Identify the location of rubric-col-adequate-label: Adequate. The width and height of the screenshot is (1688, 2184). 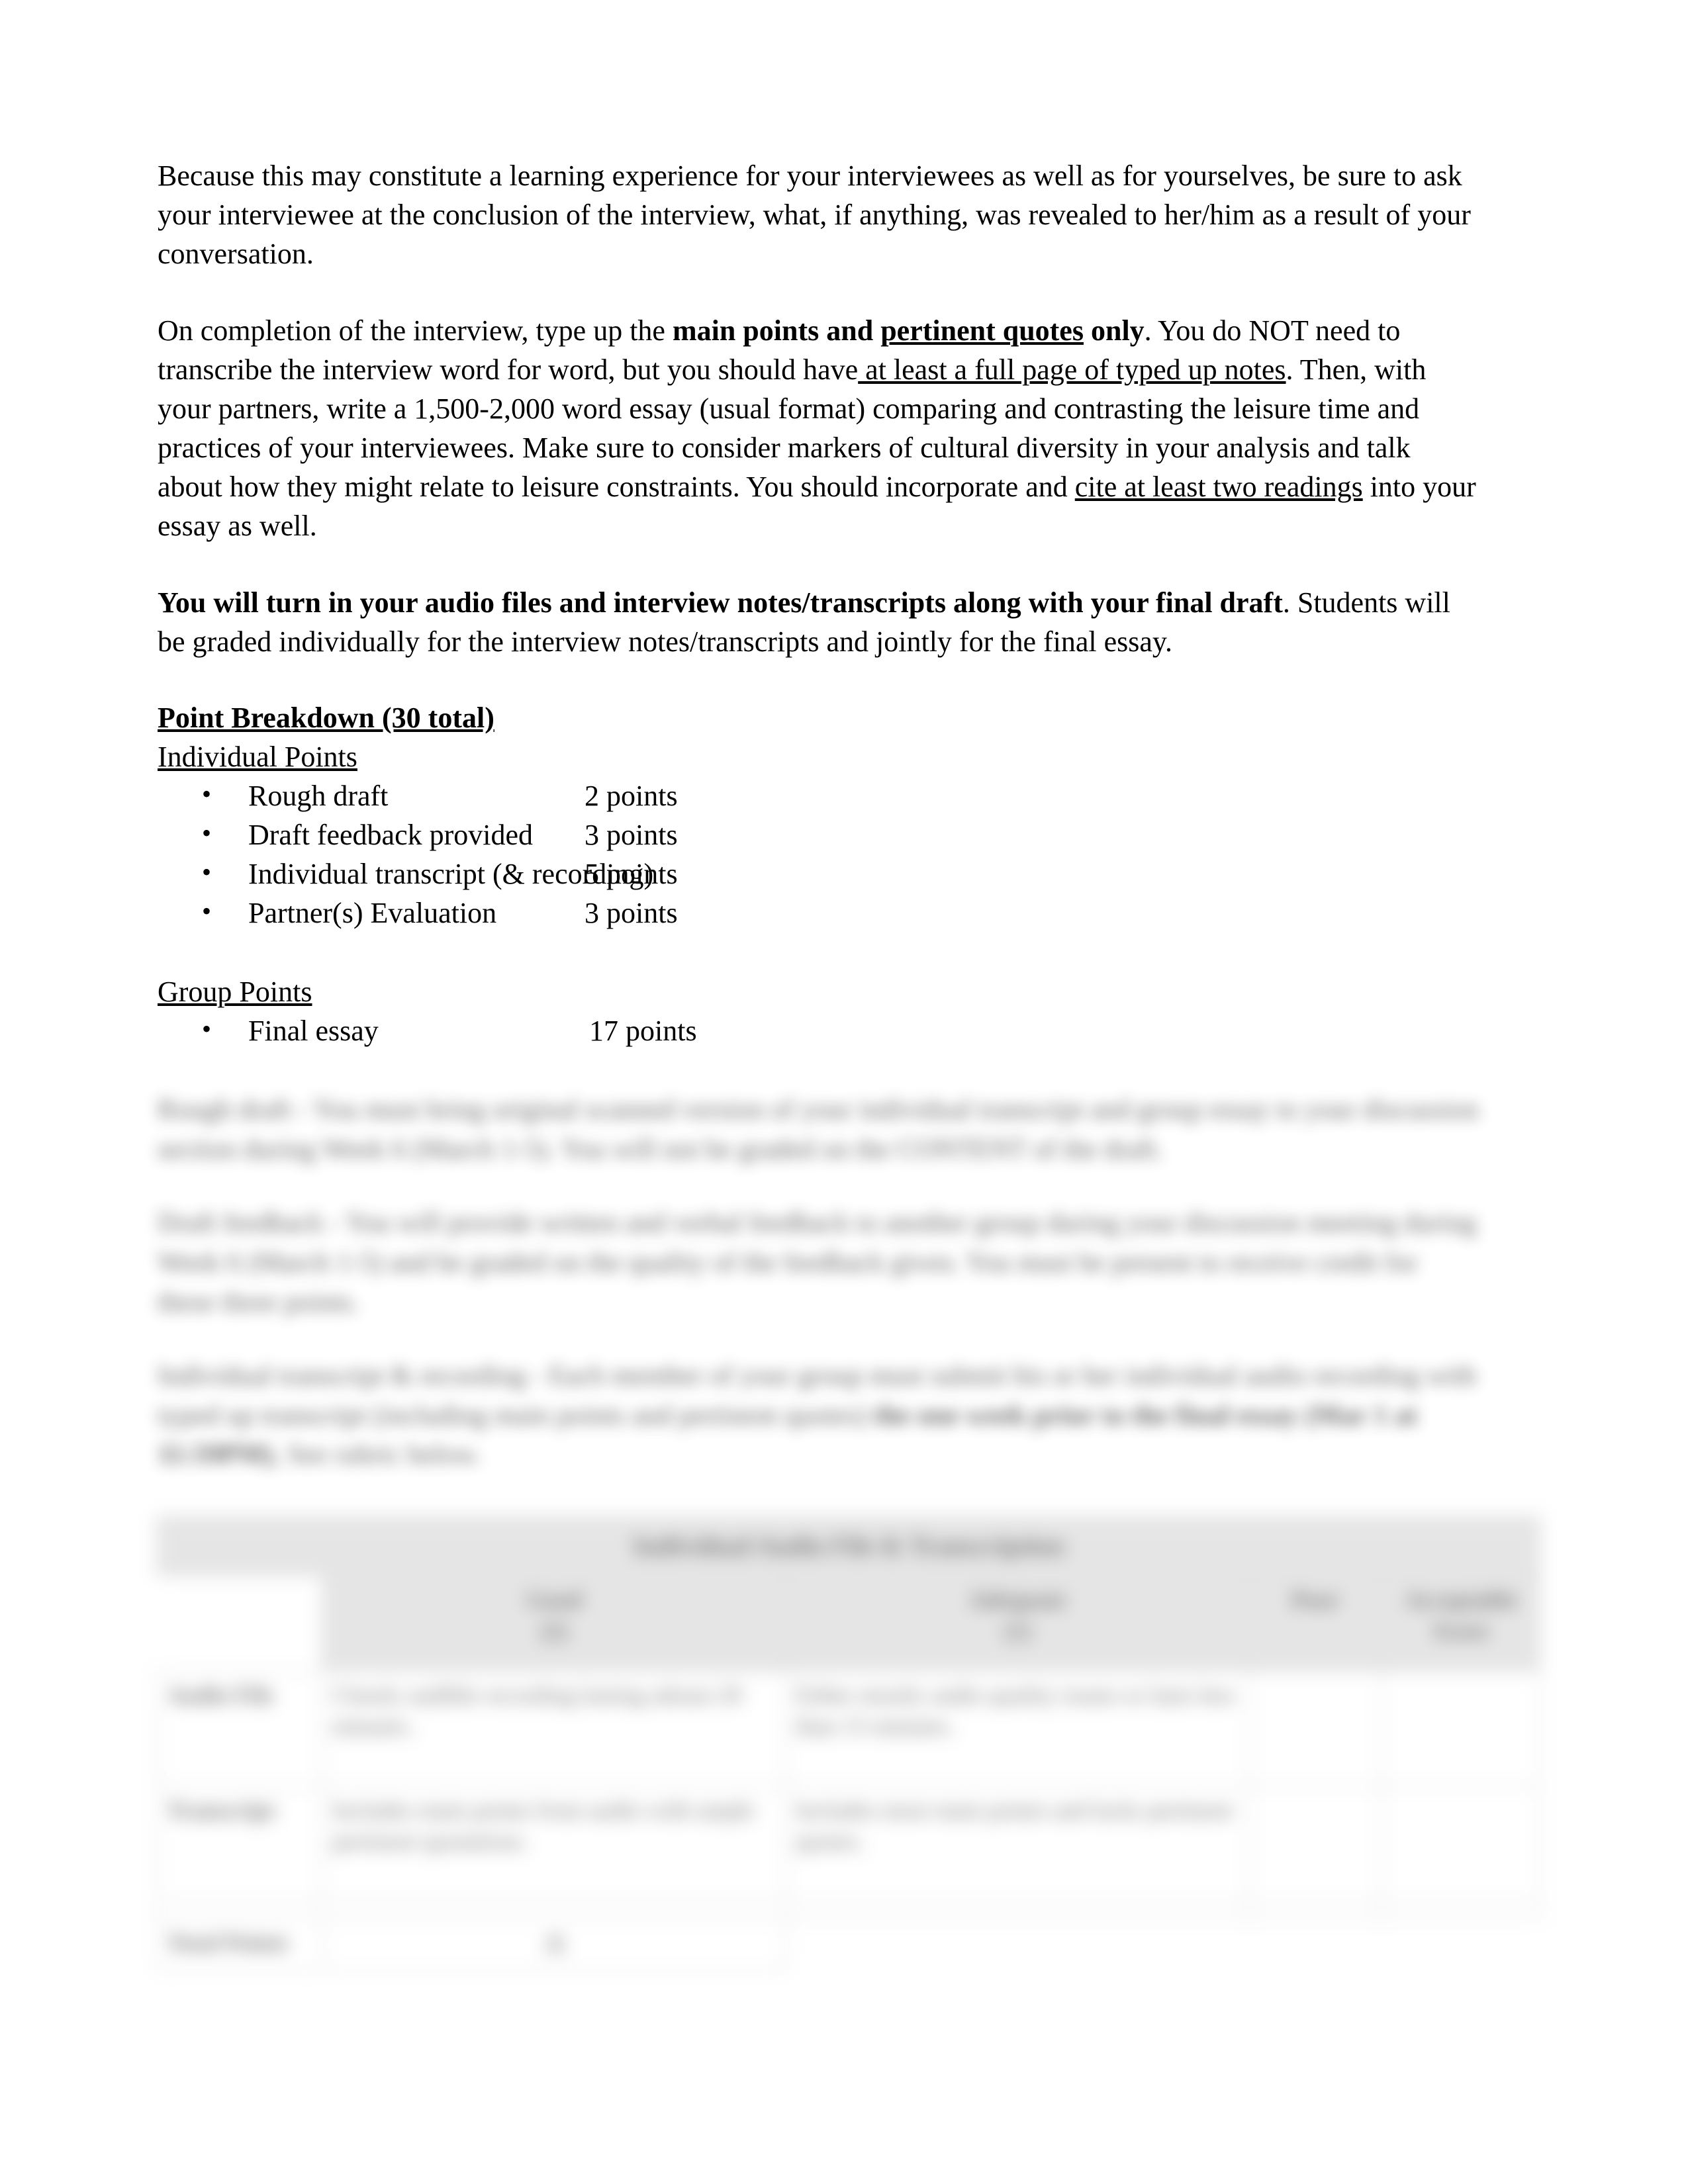
(1017, 1599).